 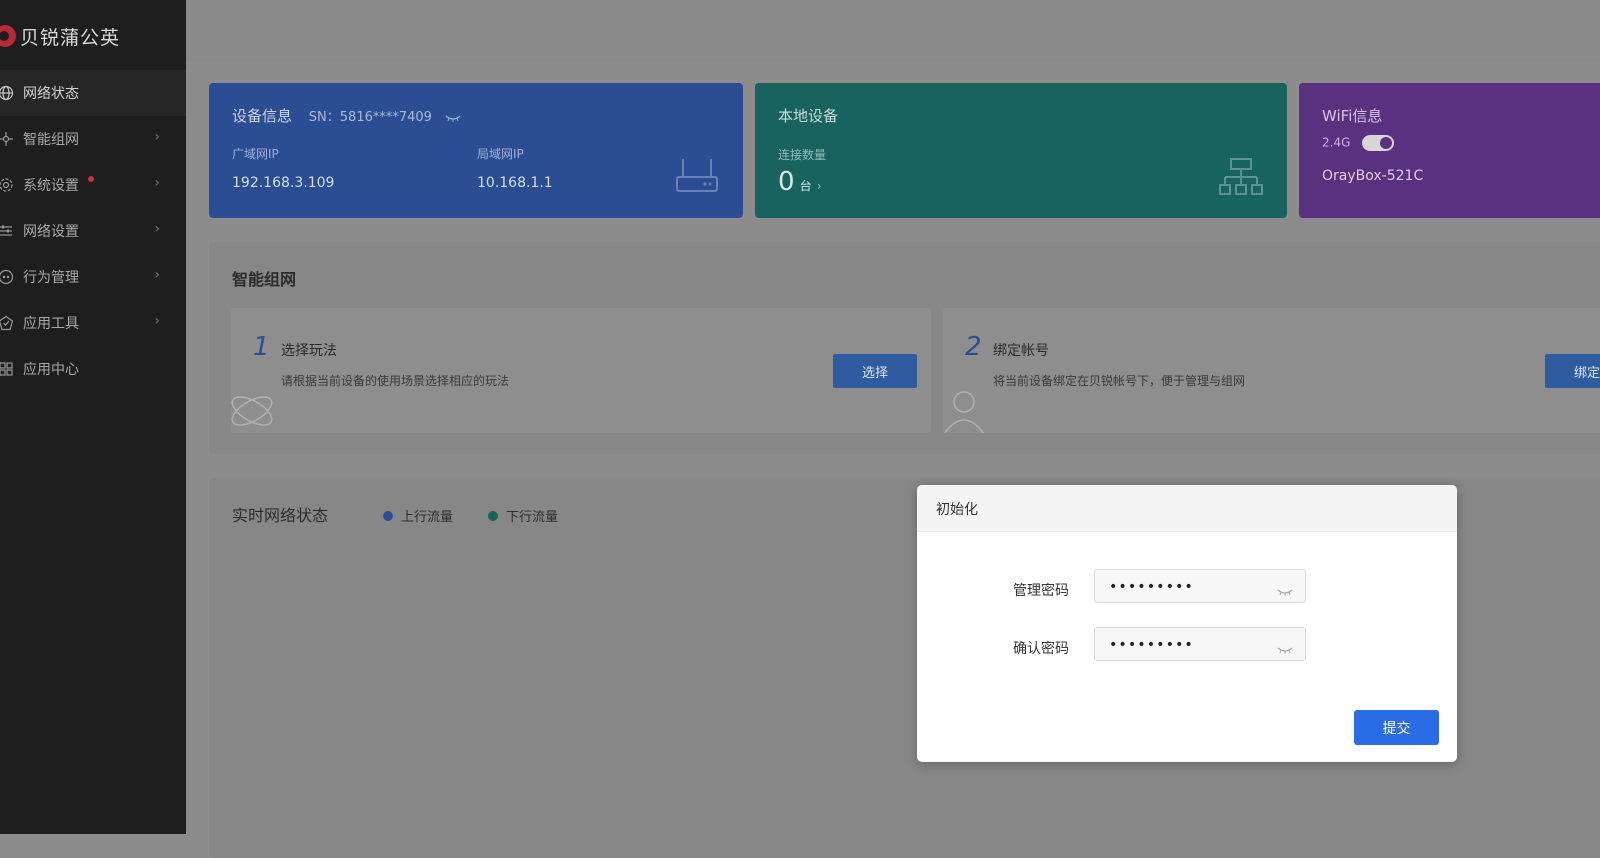 What do you see at coordinates (261, 347) in the screenshot?
I see `step-number: 1` at bounding box center [261, 347].